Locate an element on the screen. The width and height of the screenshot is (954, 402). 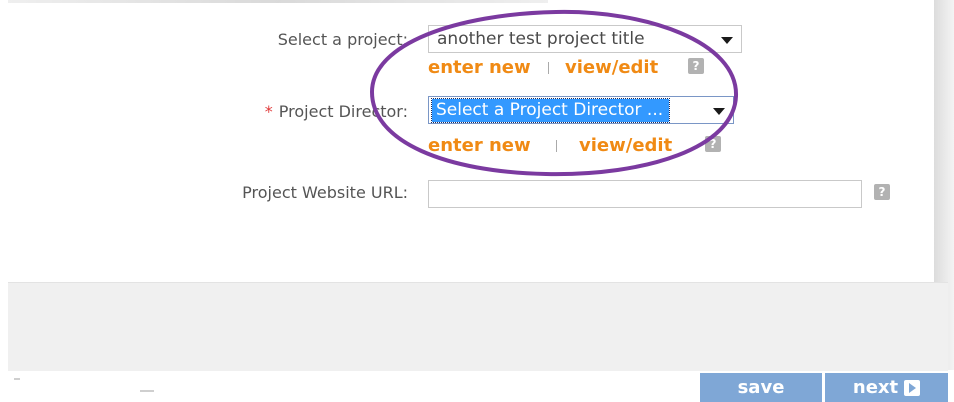
next-button-label: next is located at coordinates (875, 387).